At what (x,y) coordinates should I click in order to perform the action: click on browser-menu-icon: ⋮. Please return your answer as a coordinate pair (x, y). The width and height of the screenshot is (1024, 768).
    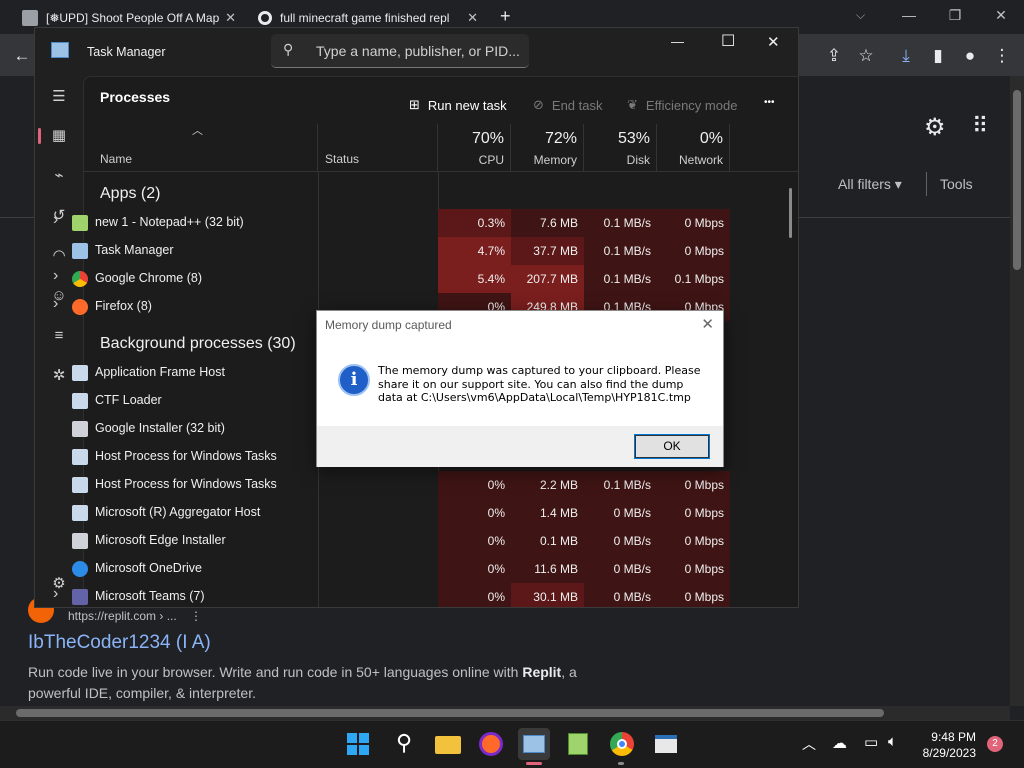
    Looking at the image, I should click on (1002, 56).